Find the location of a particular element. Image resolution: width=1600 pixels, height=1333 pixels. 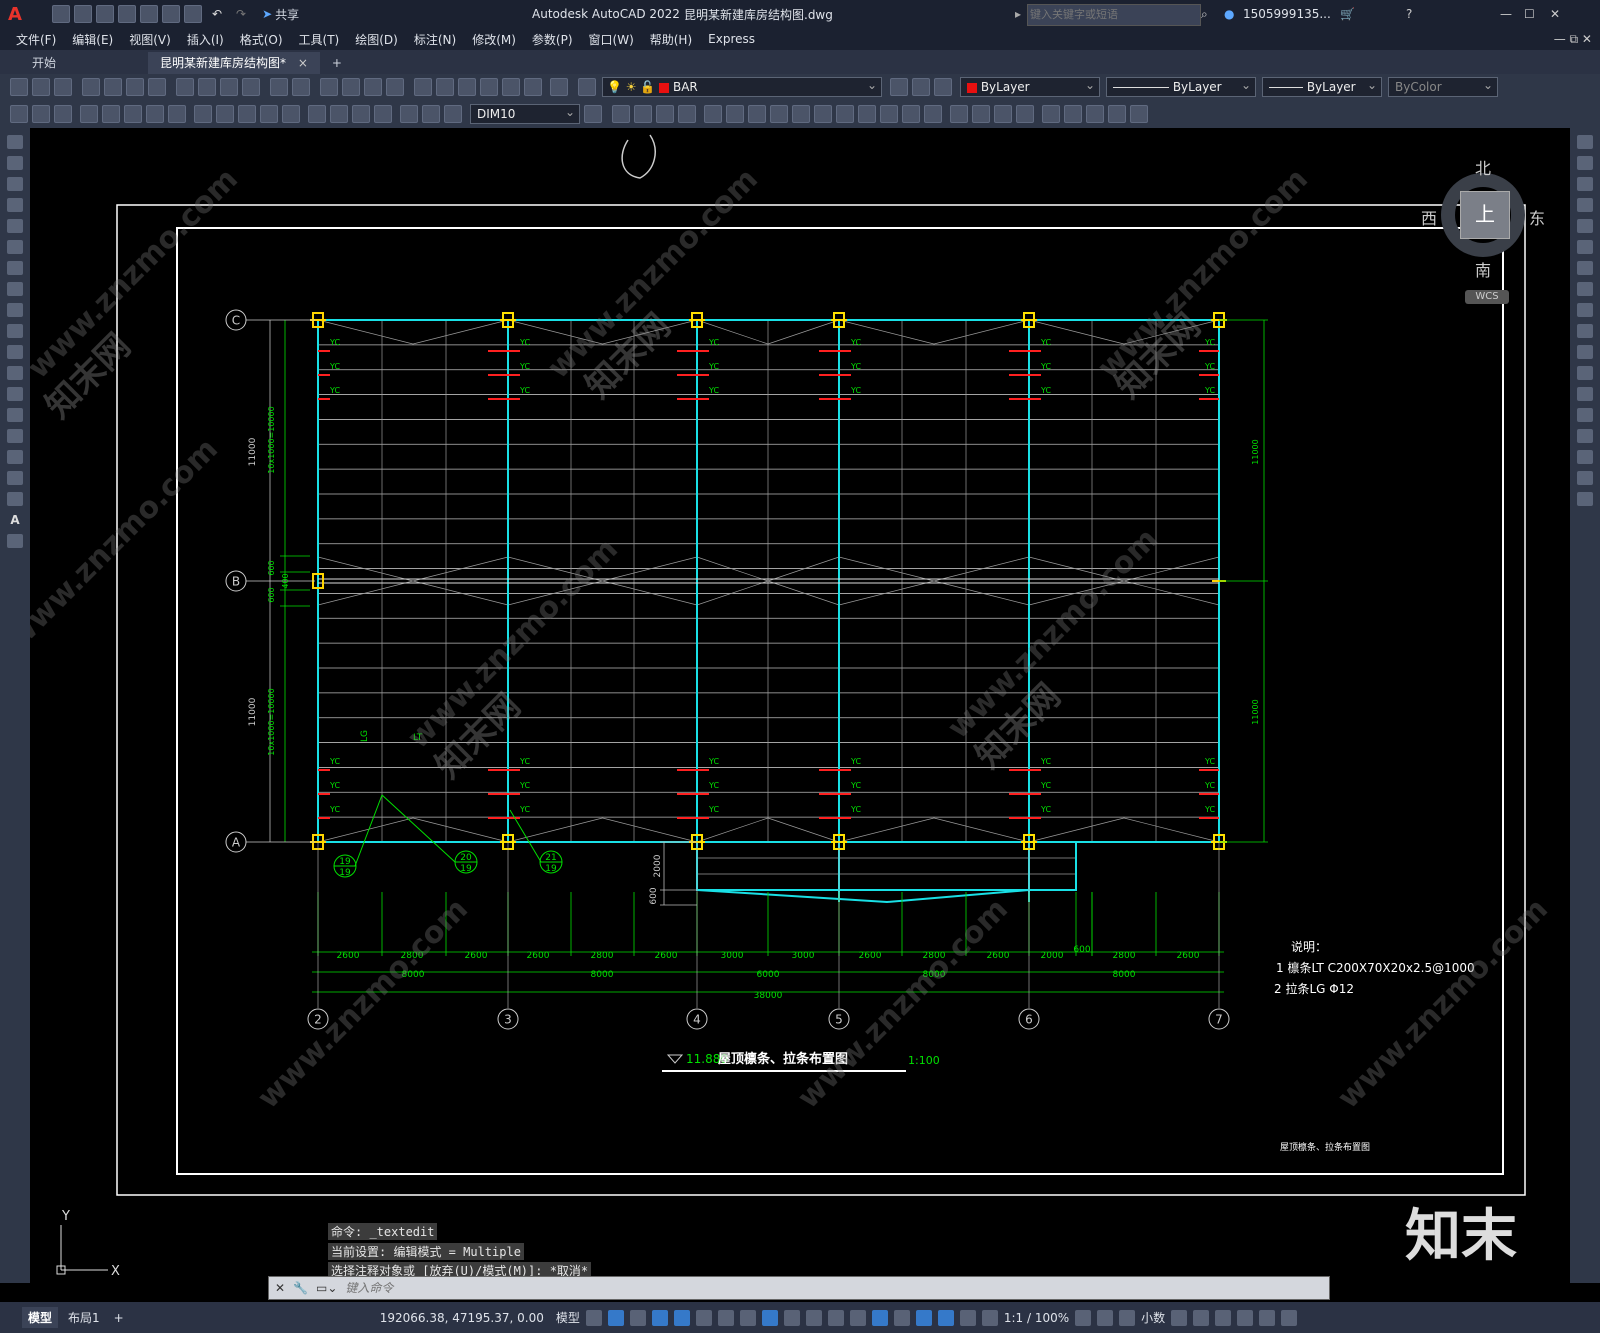

isometric-icon is located at coordinates (725, 1317).